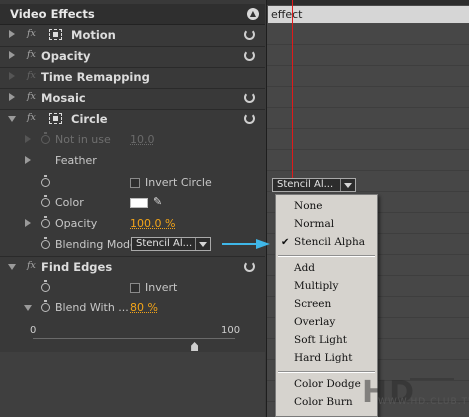  I want to click on invert-checkbox, so click(135, 288).